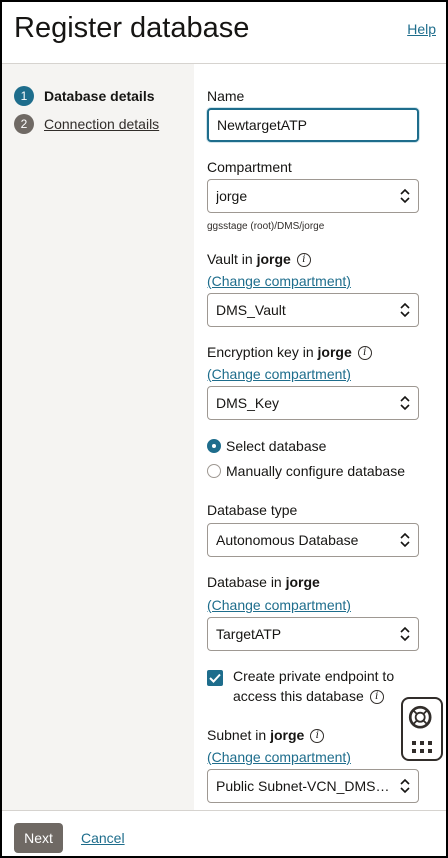 Image resolution: width=448 pixels, height=858 pixels. Describe the element at coordinates (260, 352) in the screenshot. I see `encryption-key-label-prefix: Encryption key in` at that location.